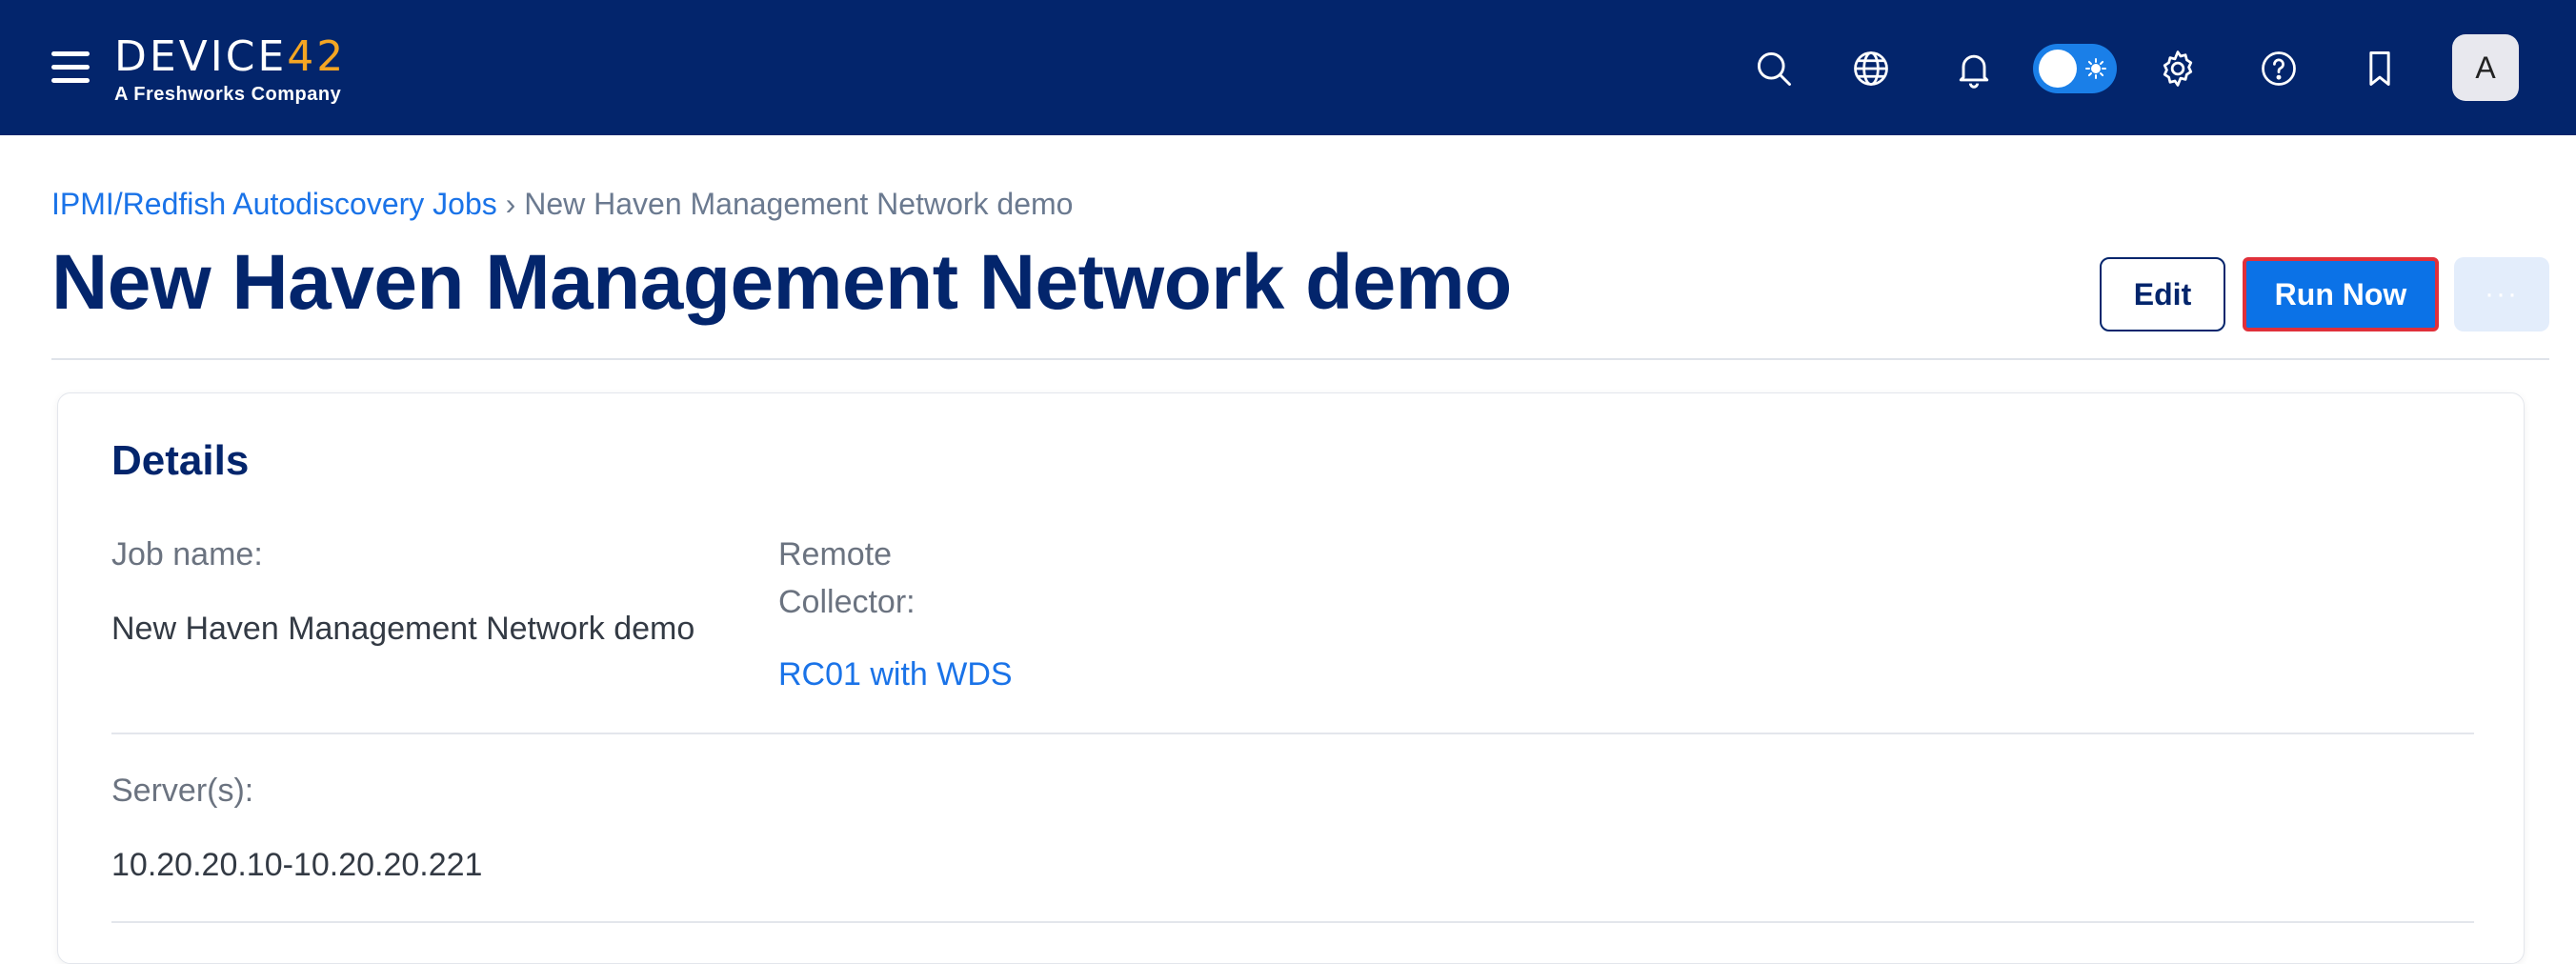  Describe the element at coordinates (297, 865) in the screenshot. I see `servers-value: 10.20.20.10-10.20.20.221` at that location.